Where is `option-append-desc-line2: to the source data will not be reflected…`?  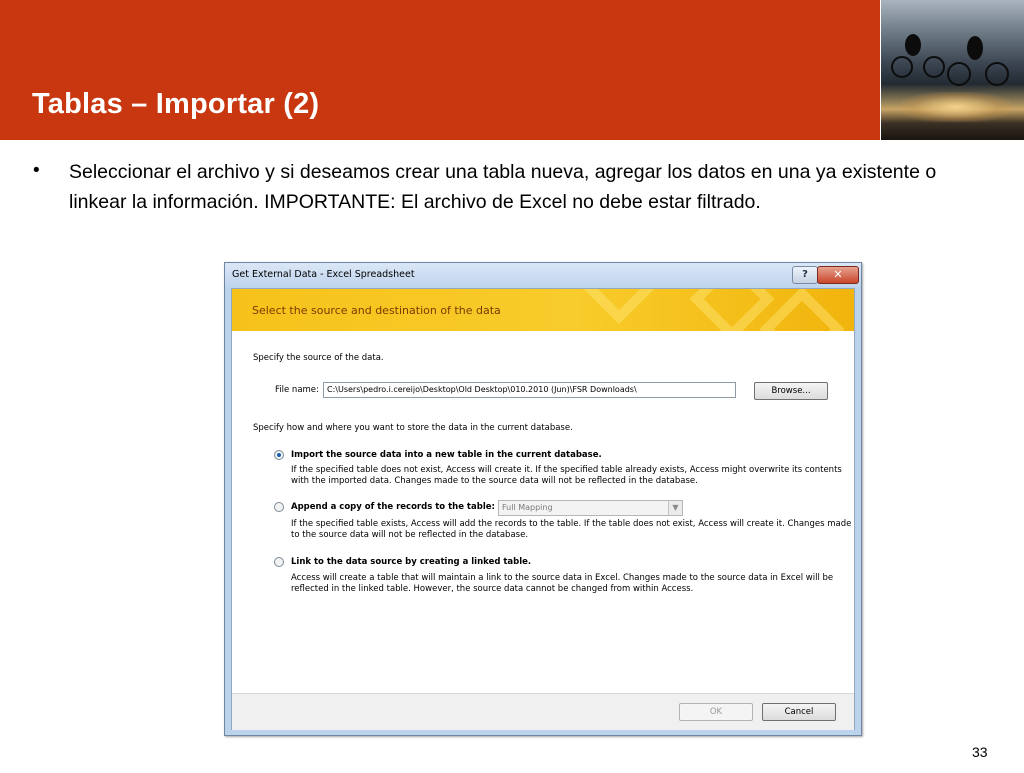 option-append-desc-line2: to the source data will not be reflected… is located at coordinates (410, 535).